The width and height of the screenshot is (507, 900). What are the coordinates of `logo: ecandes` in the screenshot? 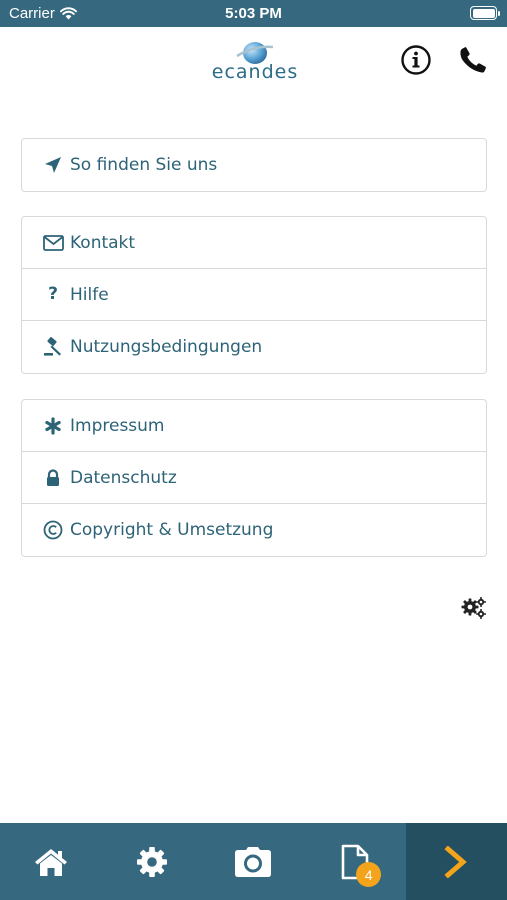 It's located at (255, 62).